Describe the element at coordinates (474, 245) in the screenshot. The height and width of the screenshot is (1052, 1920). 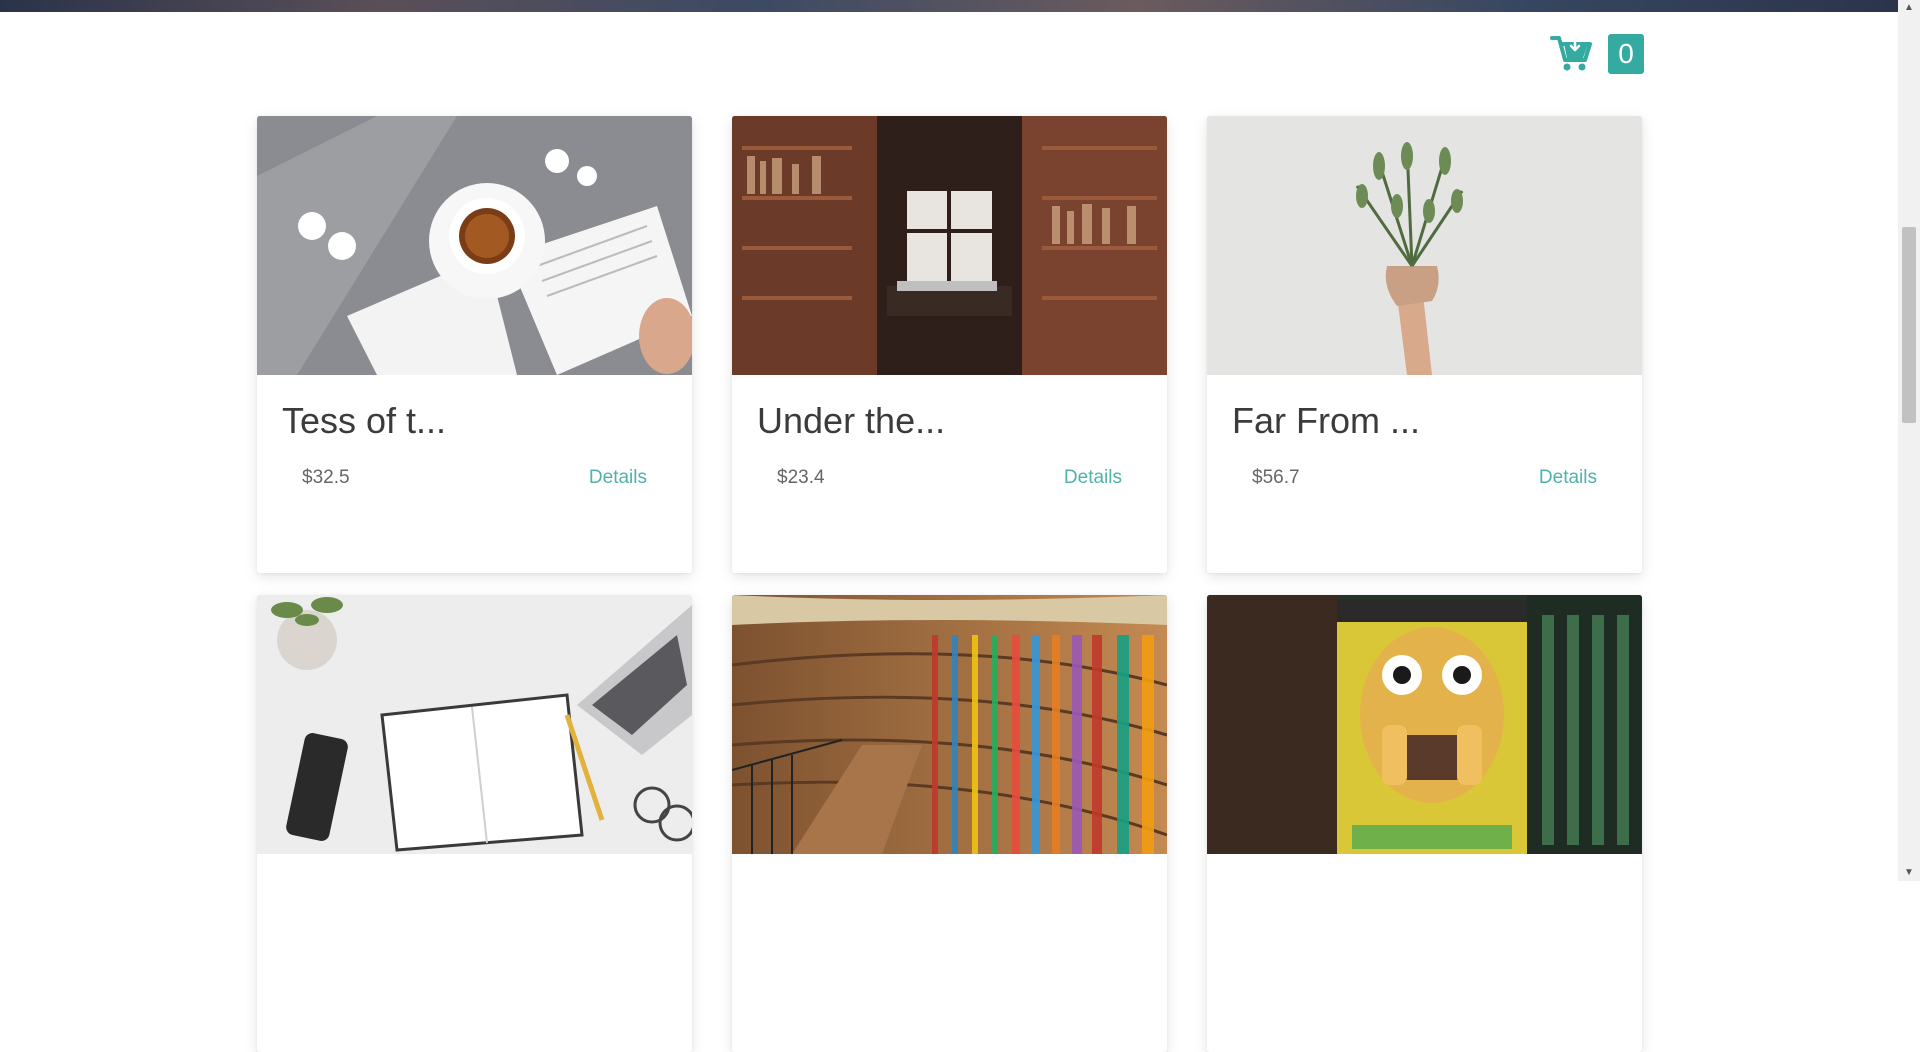
I see `product-image-tea-books` at that location.